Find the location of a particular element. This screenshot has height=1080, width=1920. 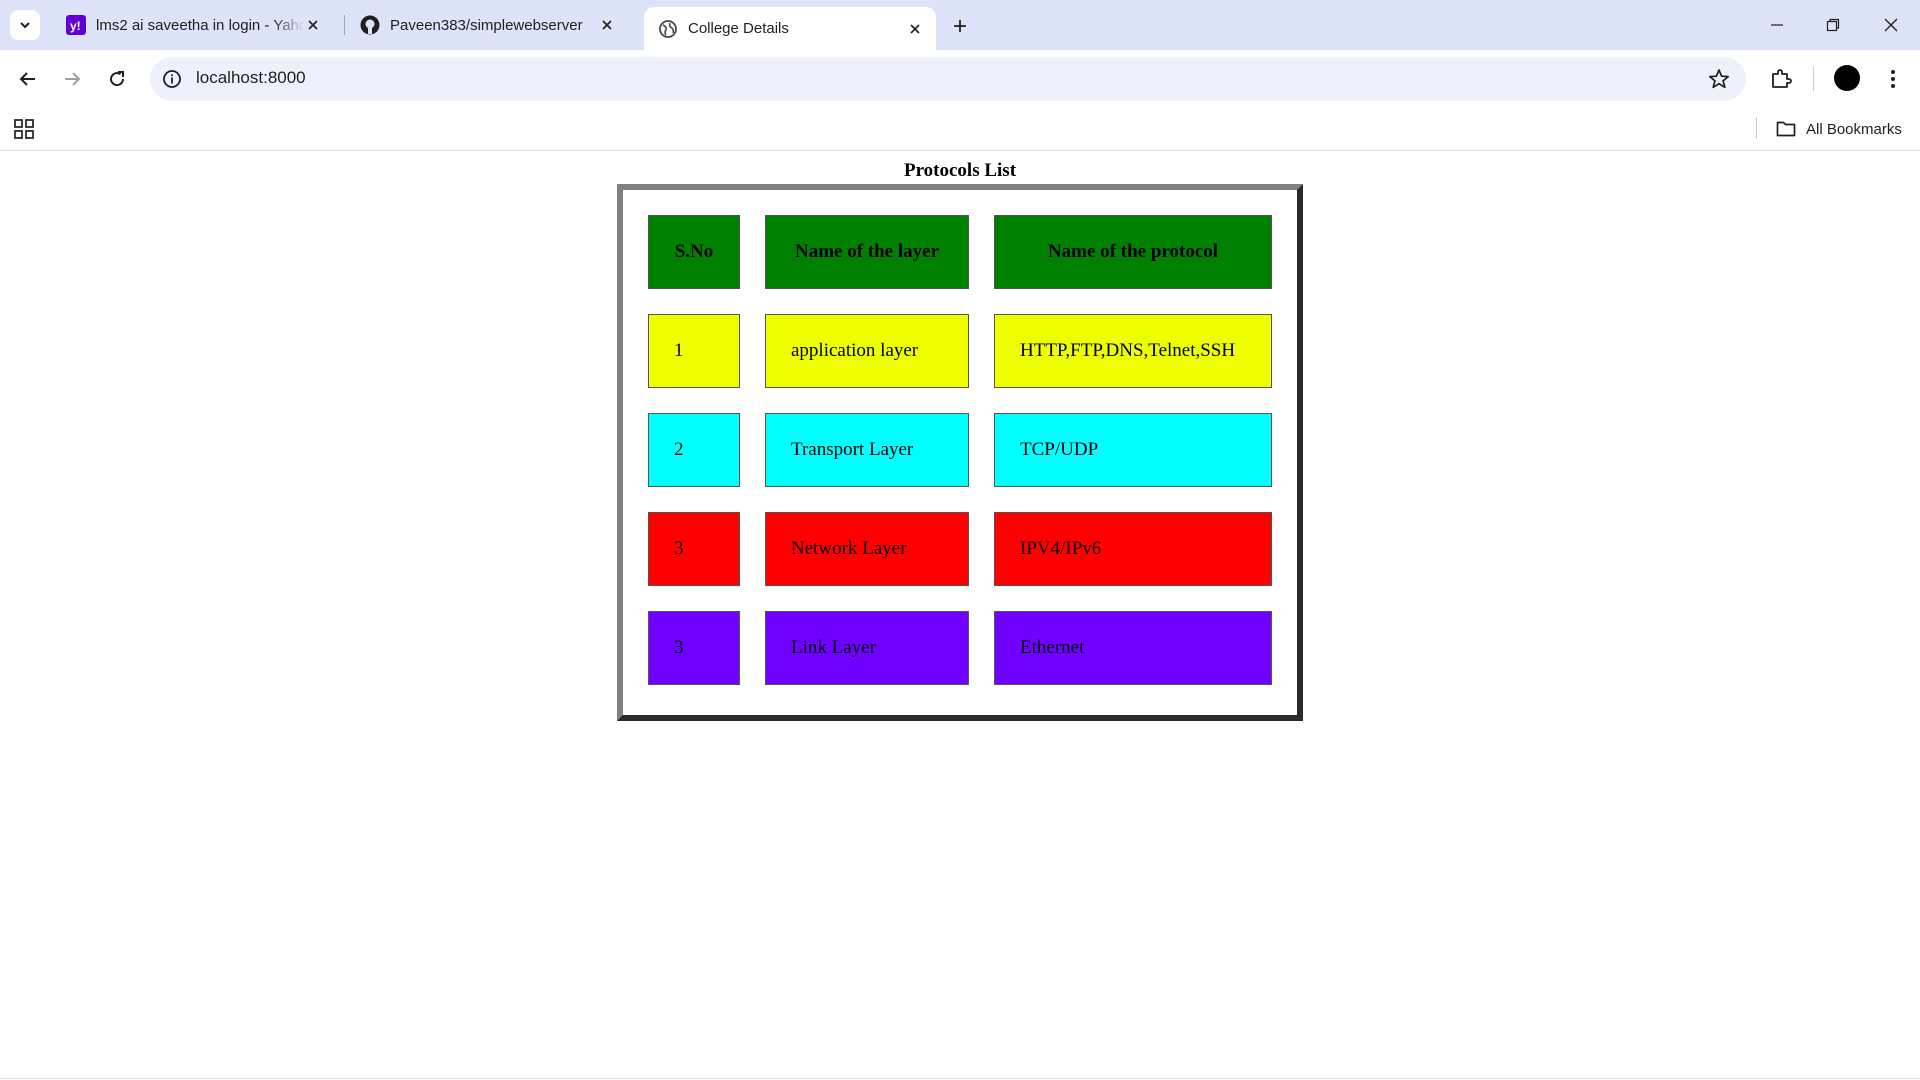

forward-button is located at coordinates (72, 79).